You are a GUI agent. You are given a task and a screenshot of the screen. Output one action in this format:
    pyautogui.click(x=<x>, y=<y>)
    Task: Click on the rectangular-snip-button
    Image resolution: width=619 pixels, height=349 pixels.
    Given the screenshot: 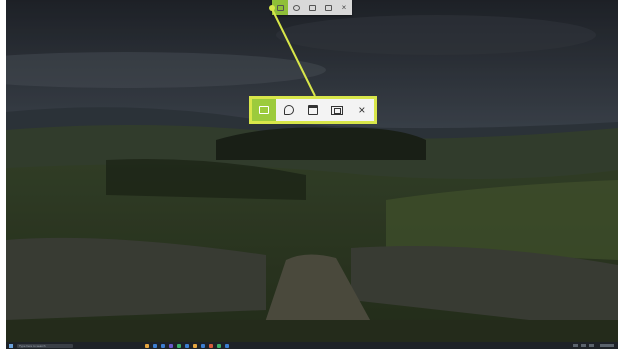 What is the action you would take?
    pyautogui.click(x=280, y=7)
    